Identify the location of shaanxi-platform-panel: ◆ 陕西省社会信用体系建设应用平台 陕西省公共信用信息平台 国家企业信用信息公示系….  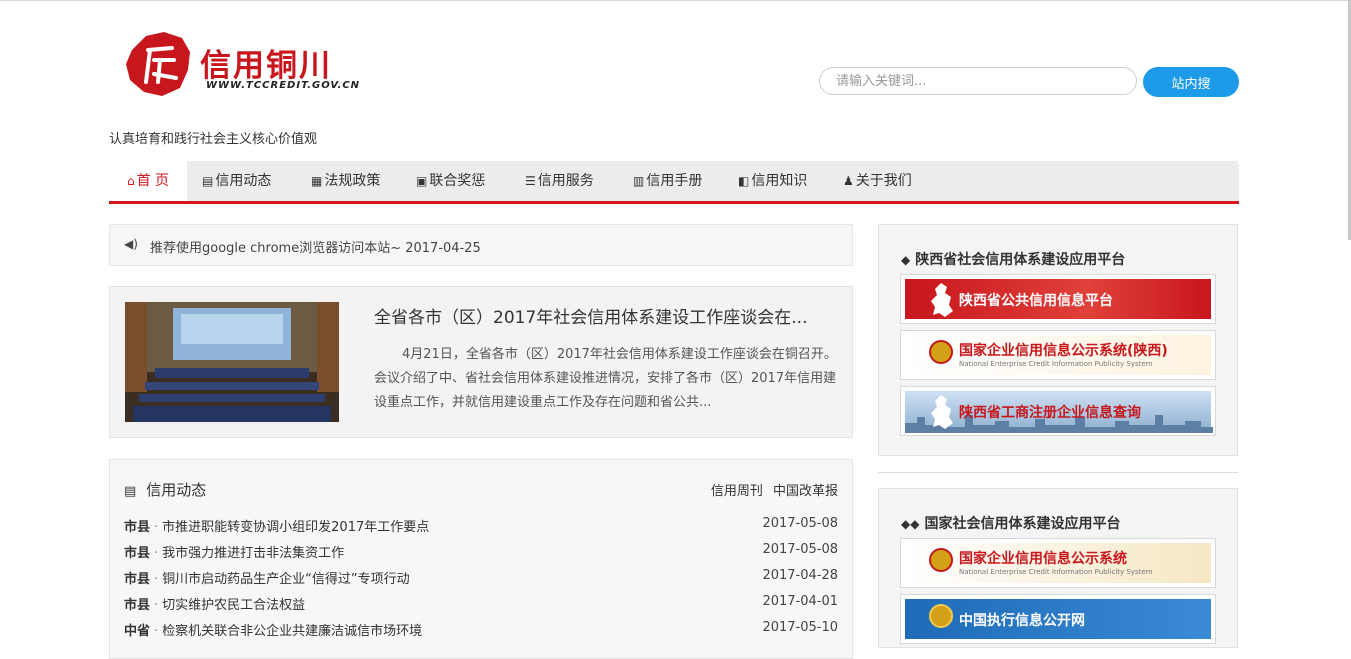
(1058, 340).